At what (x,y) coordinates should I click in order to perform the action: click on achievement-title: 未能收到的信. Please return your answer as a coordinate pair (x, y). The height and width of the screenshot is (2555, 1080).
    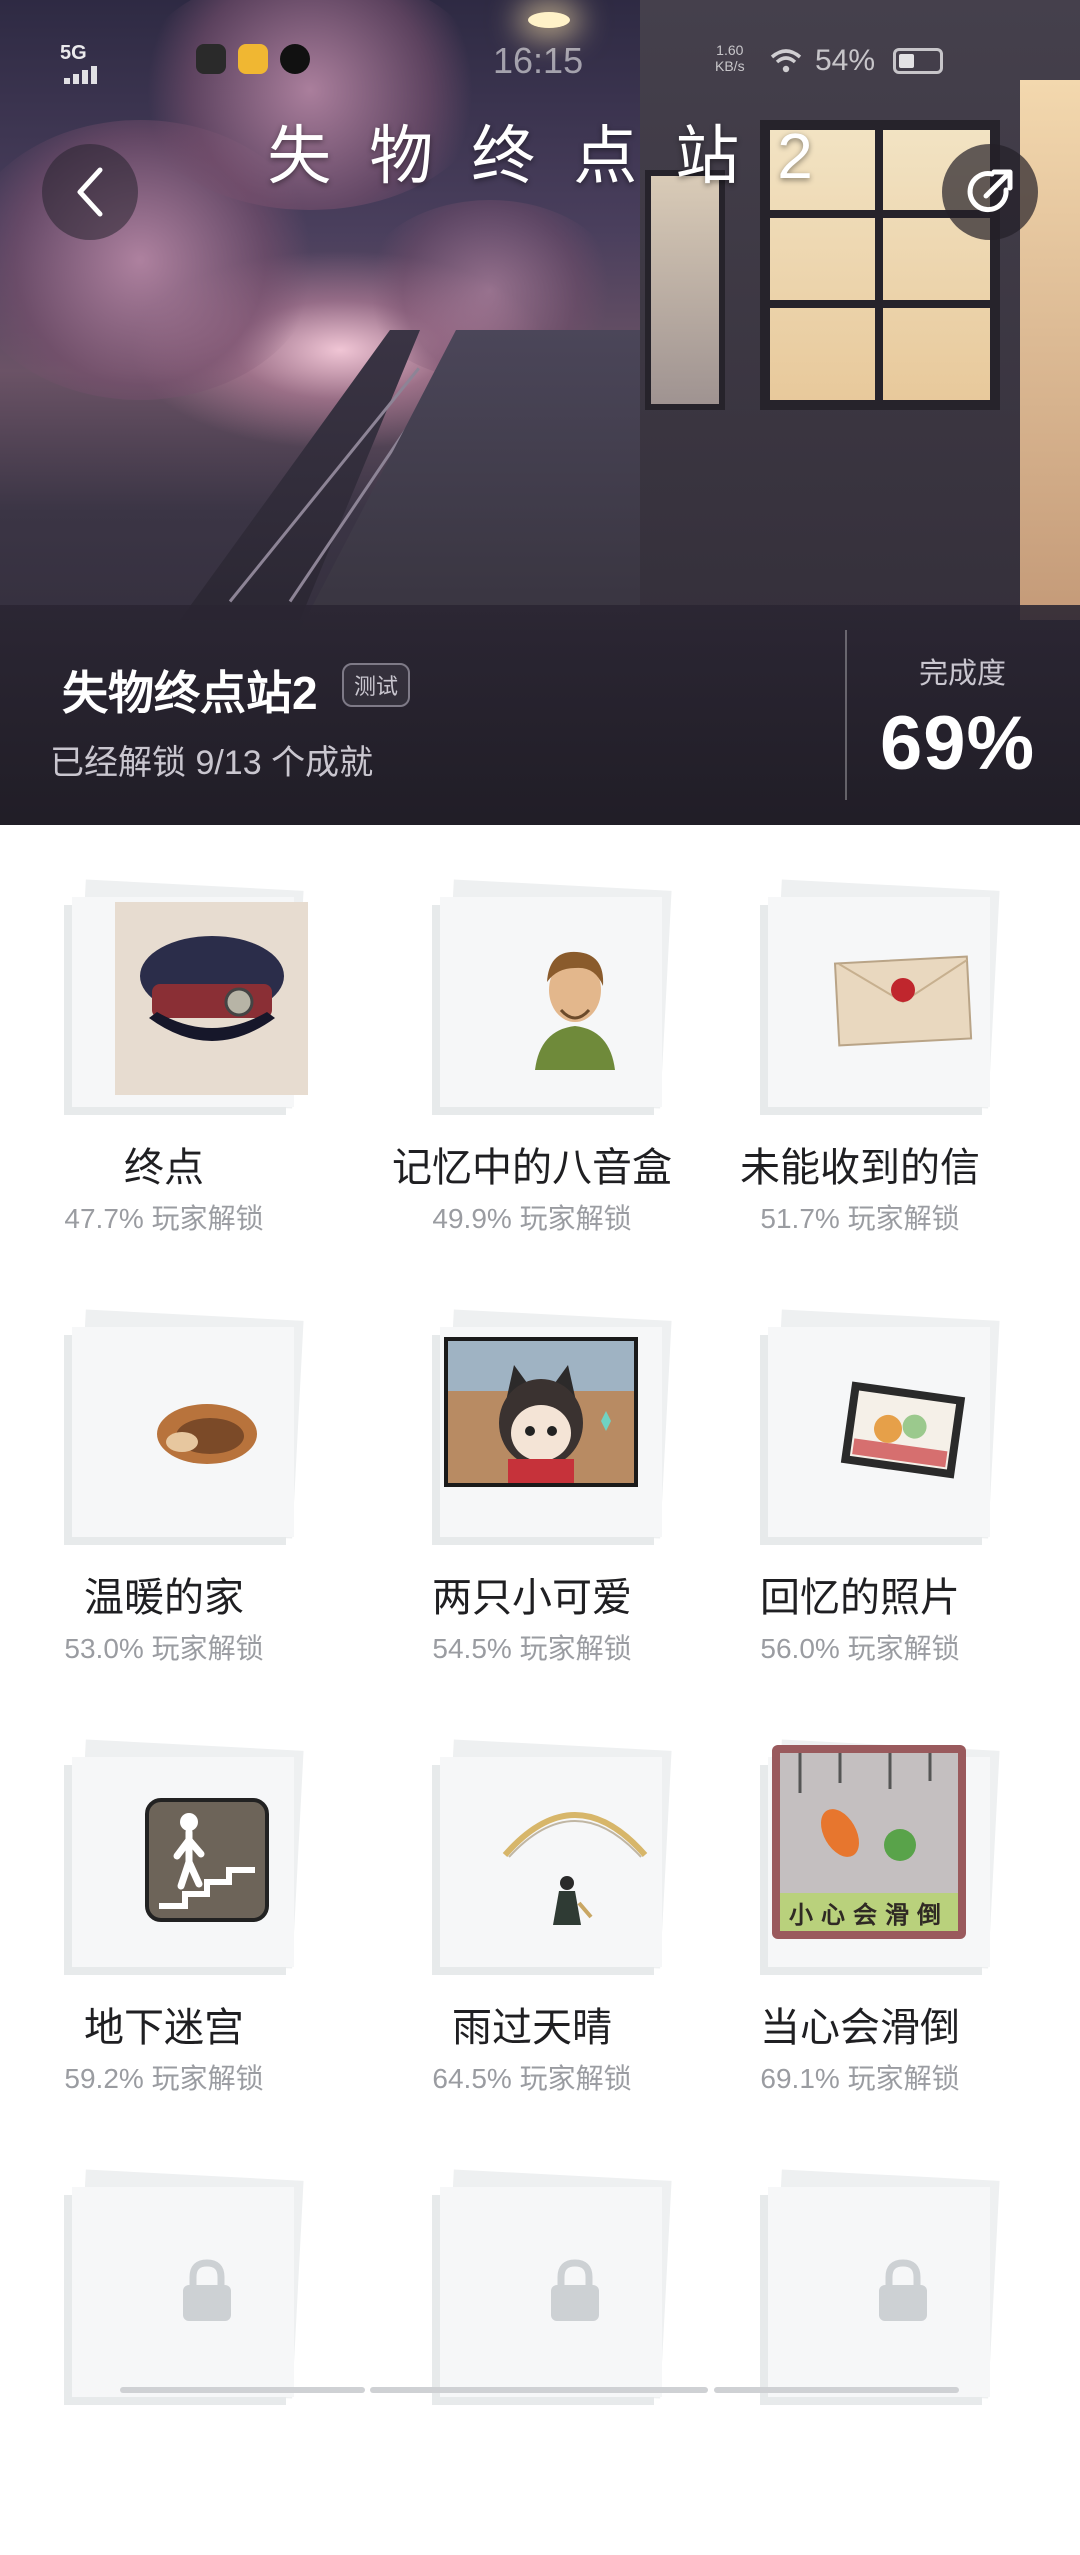
    Looking at the image, I should click on (860, 1168).